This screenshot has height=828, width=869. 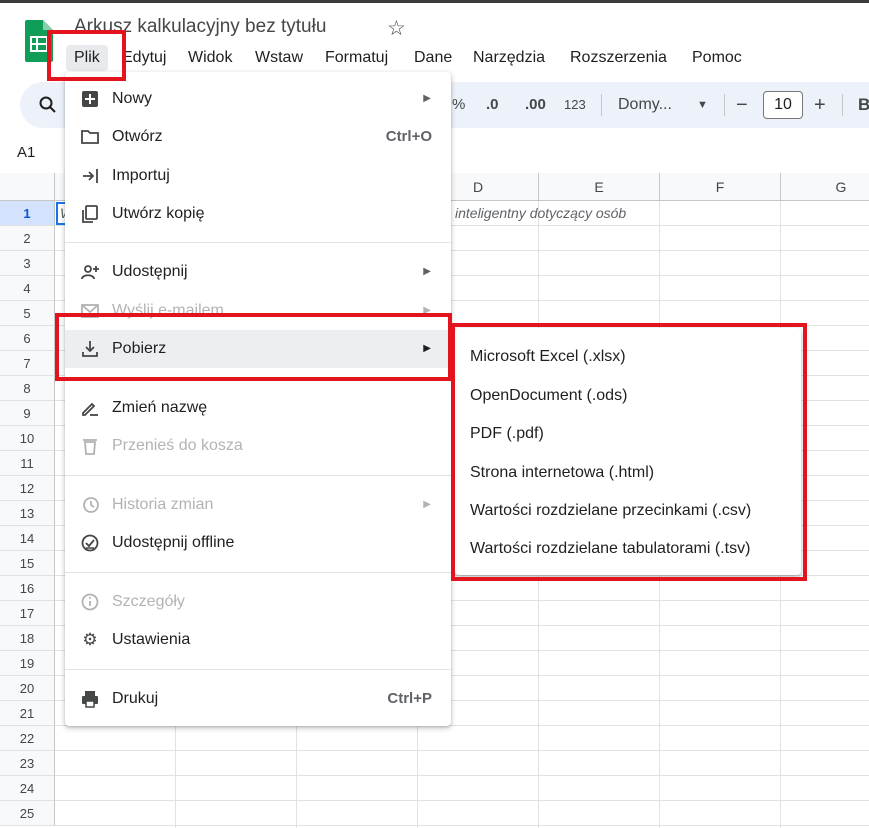 What do you see at coordinates (158, 213) in the screenshot?
I see `menu-item-label: Utwórz kopię` at bounding box center [158, 213].